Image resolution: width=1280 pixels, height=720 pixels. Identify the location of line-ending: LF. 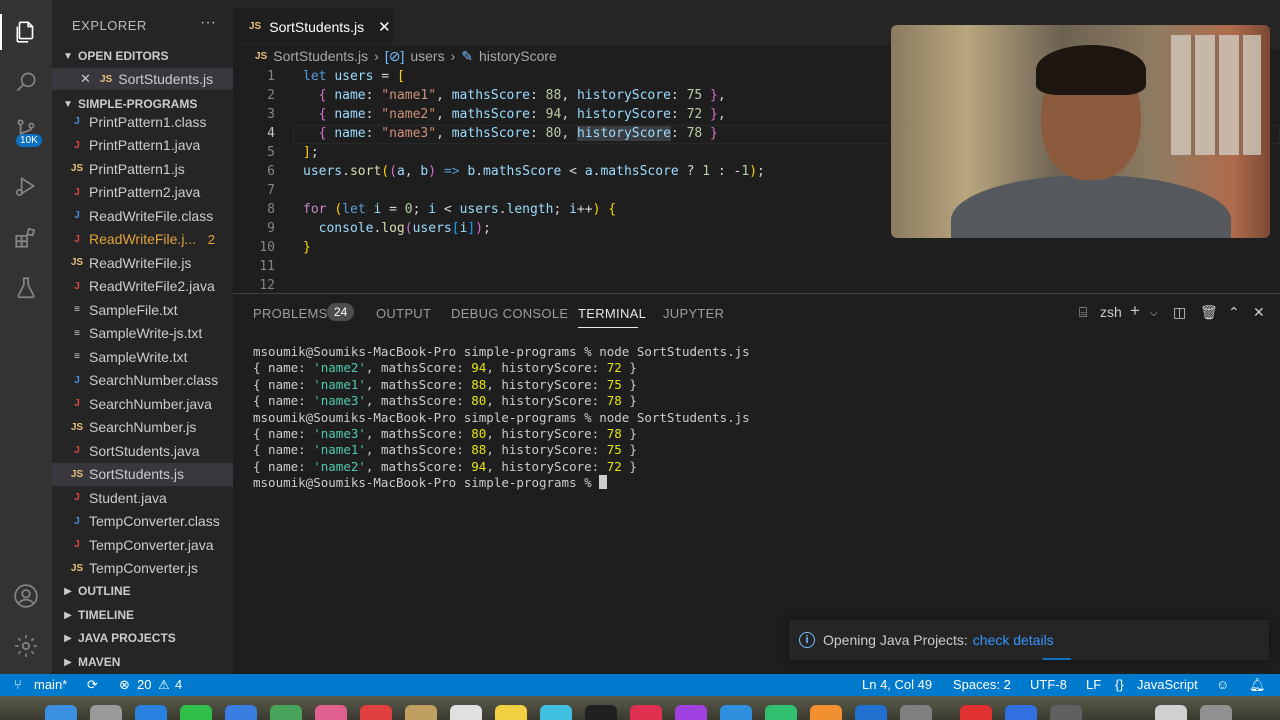
(1093, 684).